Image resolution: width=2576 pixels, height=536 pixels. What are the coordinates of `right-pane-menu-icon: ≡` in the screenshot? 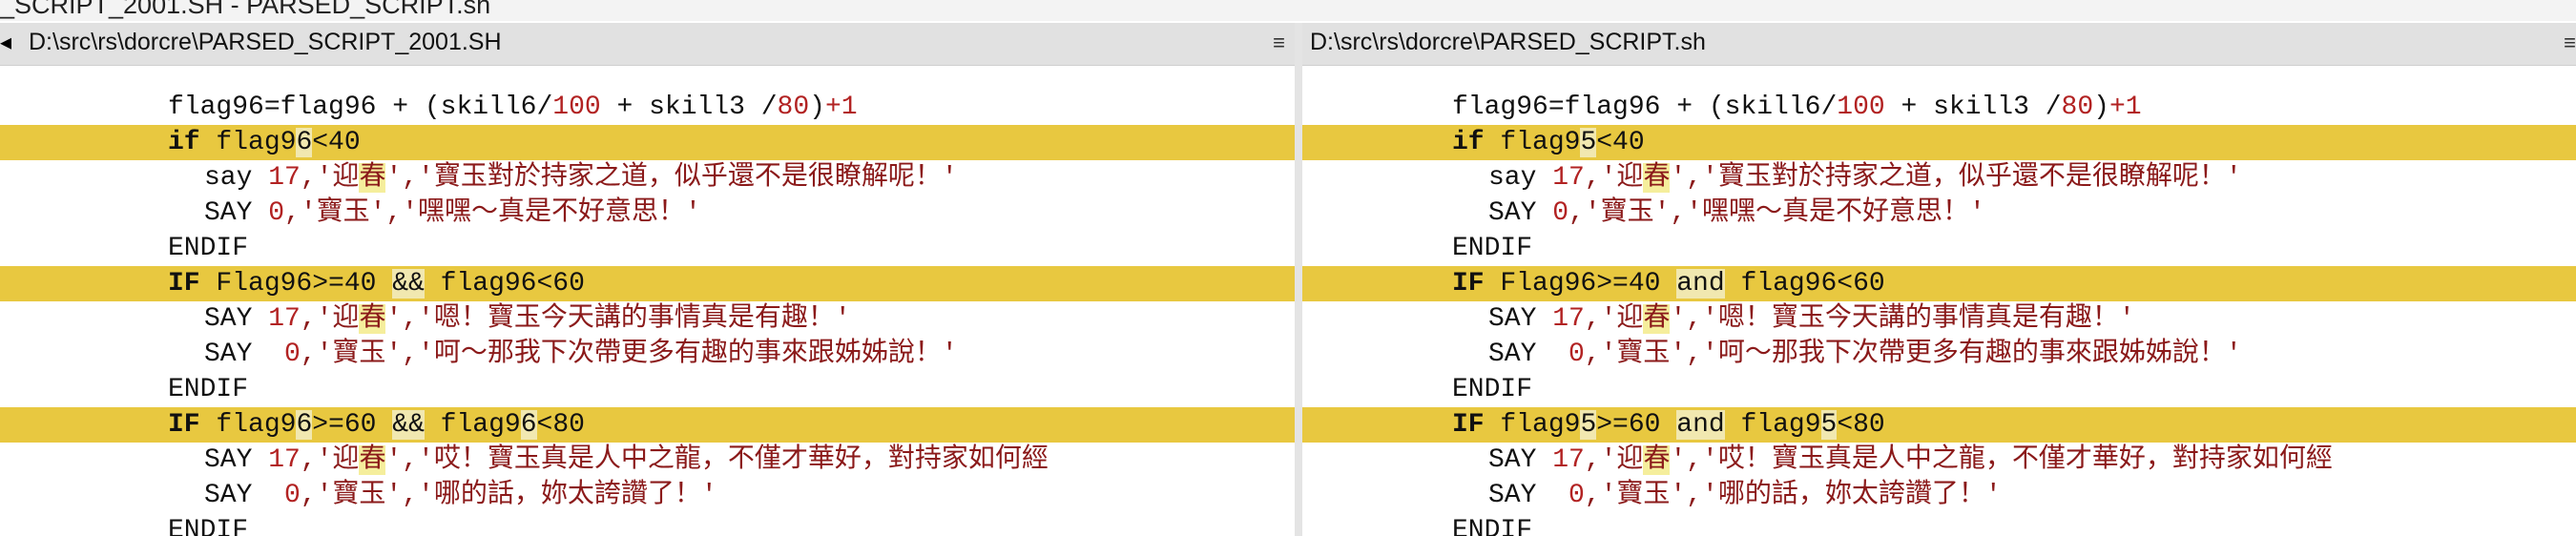 It's located at (2570, 43).